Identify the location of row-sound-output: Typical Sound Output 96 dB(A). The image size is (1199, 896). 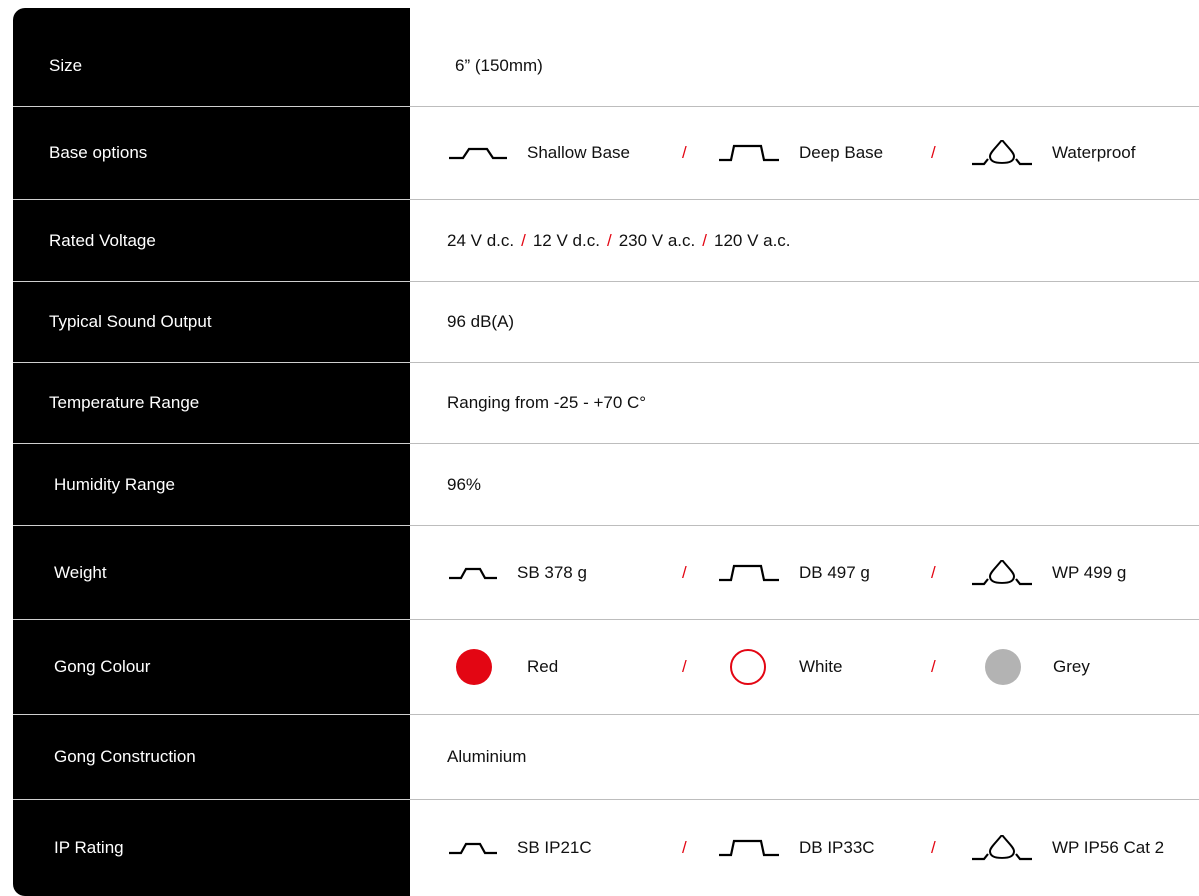
(599, 322).